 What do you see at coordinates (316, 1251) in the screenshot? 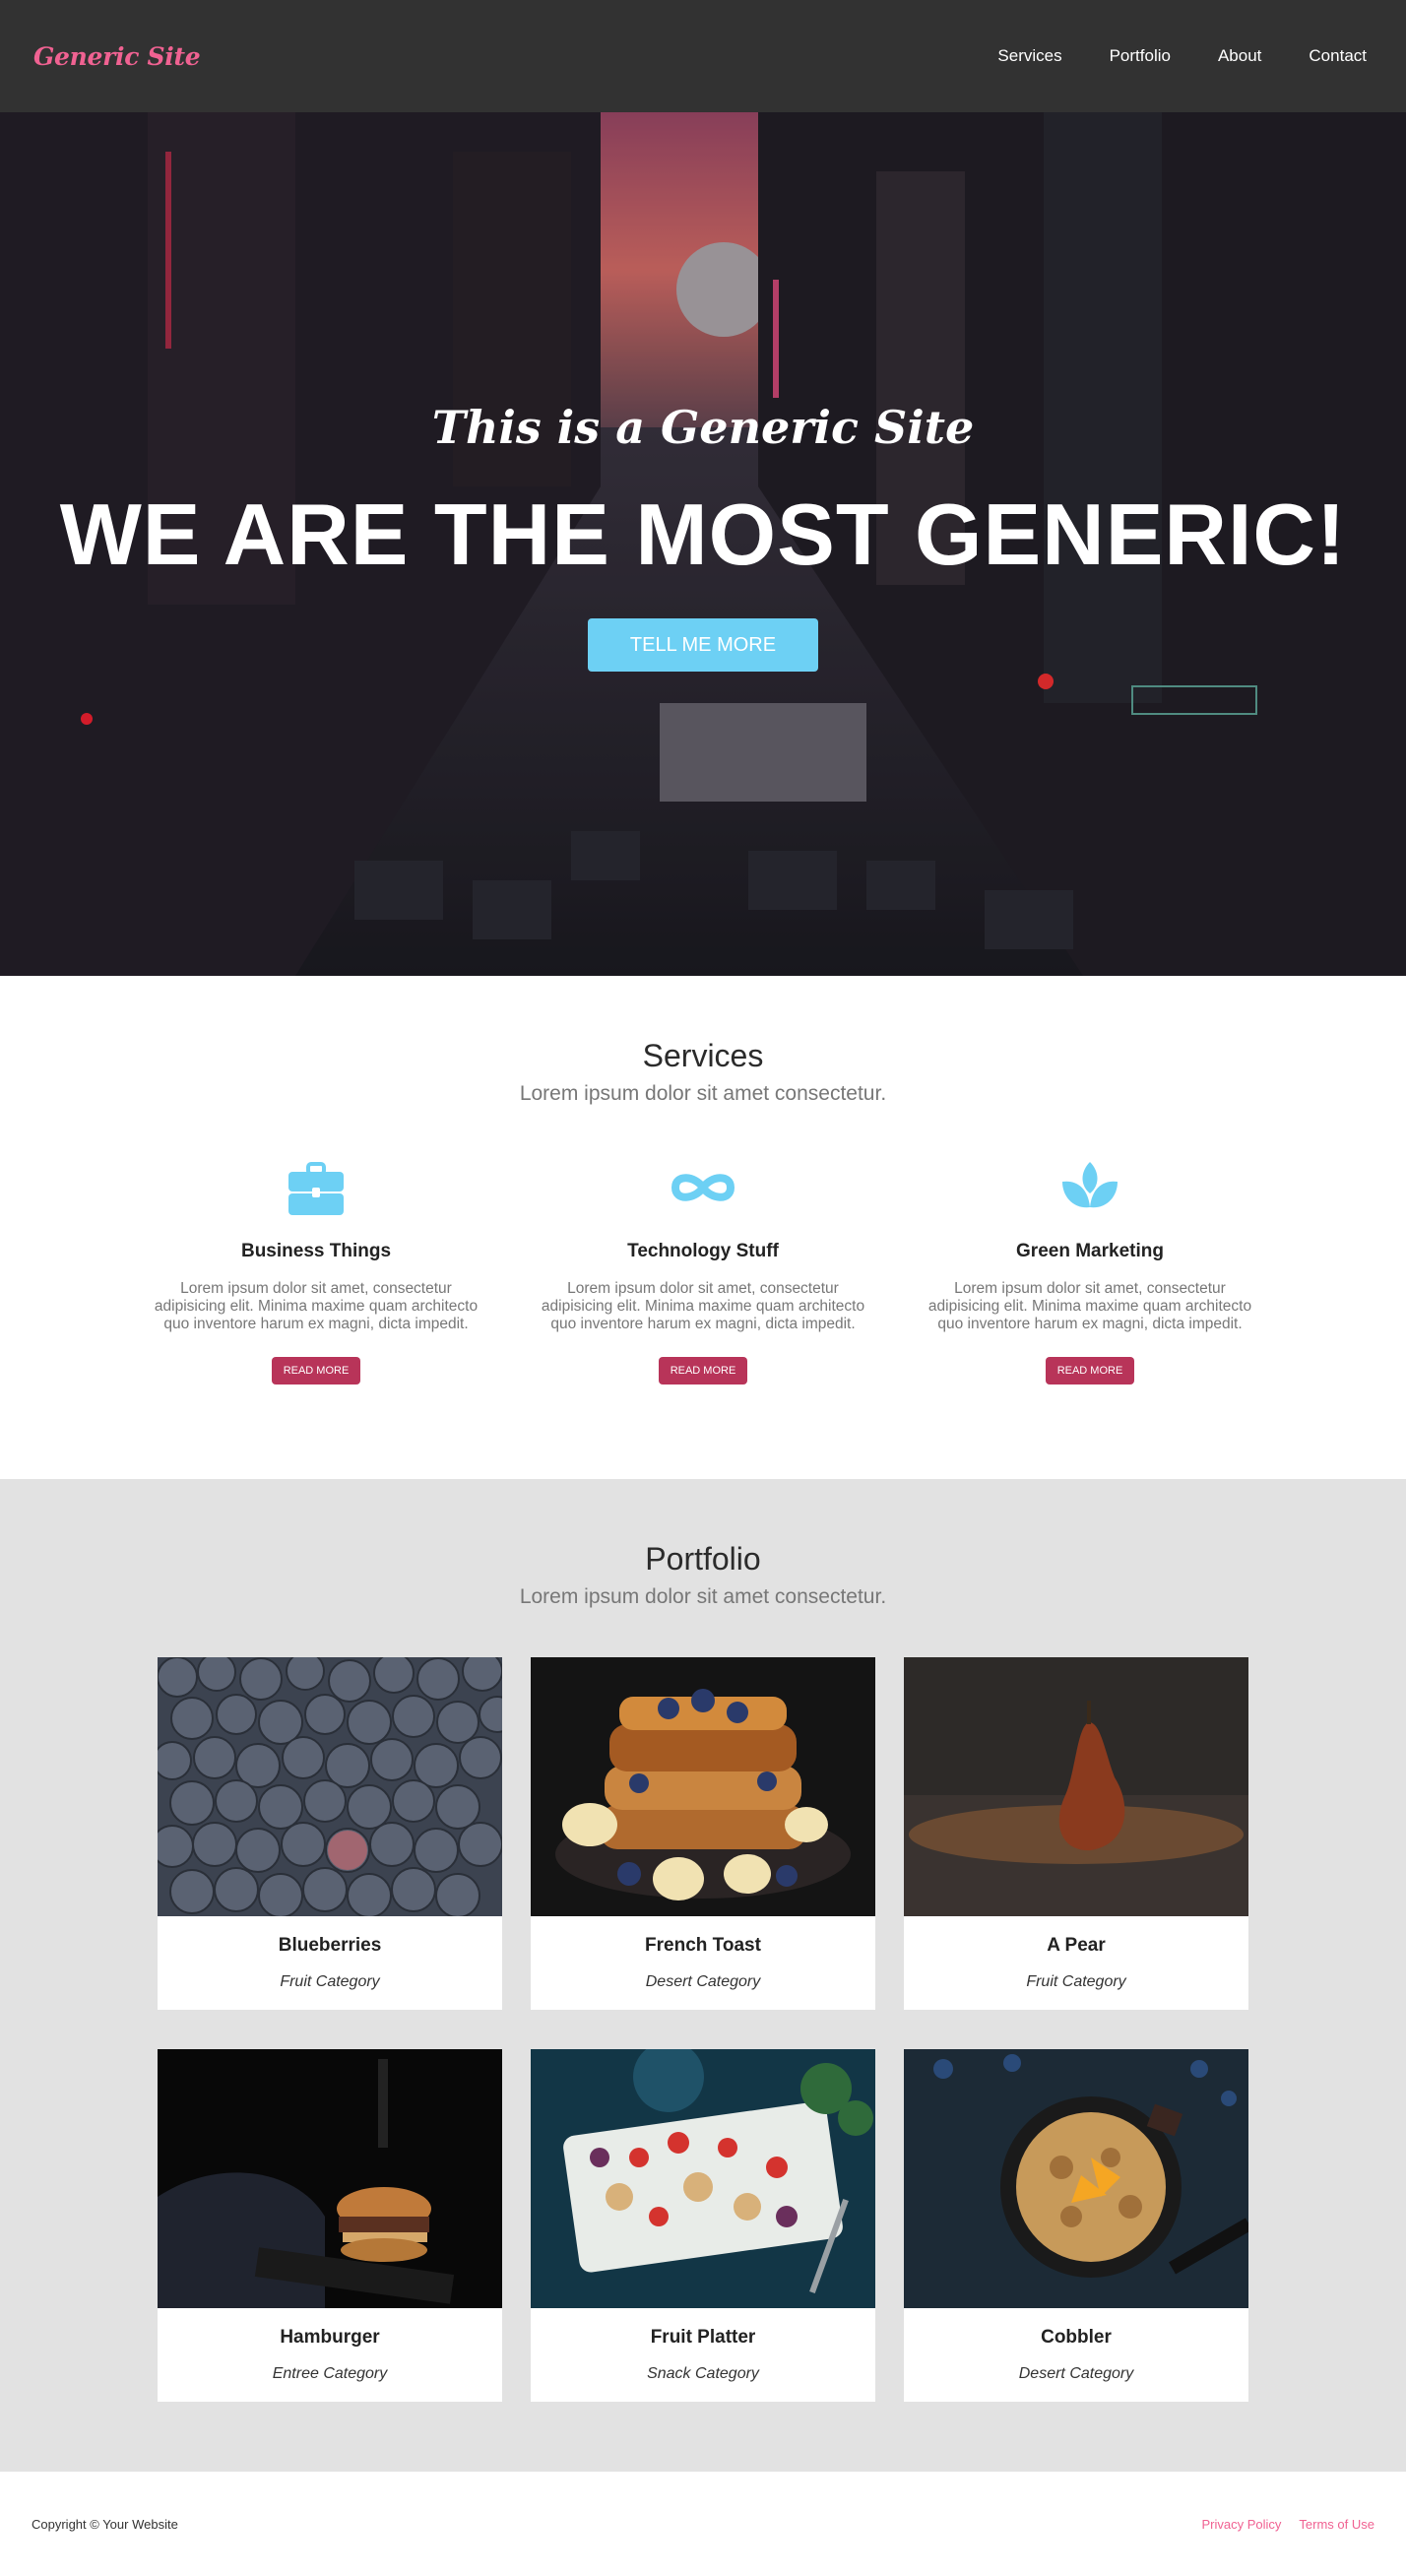
I see `service-name: Business Things` at bounding box center [316, 1251].